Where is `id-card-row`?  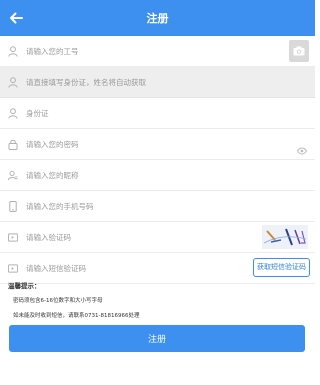 id-card-row is located at coordinates (157, 82).